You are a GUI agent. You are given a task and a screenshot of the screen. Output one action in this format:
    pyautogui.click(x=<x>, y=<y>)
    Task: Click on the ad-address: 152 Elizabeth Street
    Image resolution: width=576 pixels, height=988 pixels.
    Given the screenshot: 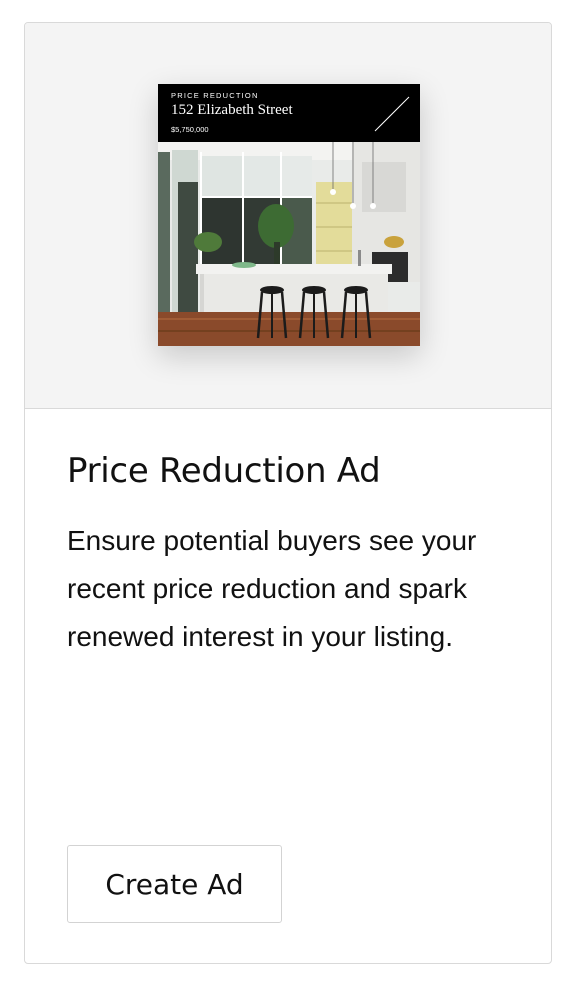 What is the action you would take?
    pyautogui.click(x=232, y=110)
    